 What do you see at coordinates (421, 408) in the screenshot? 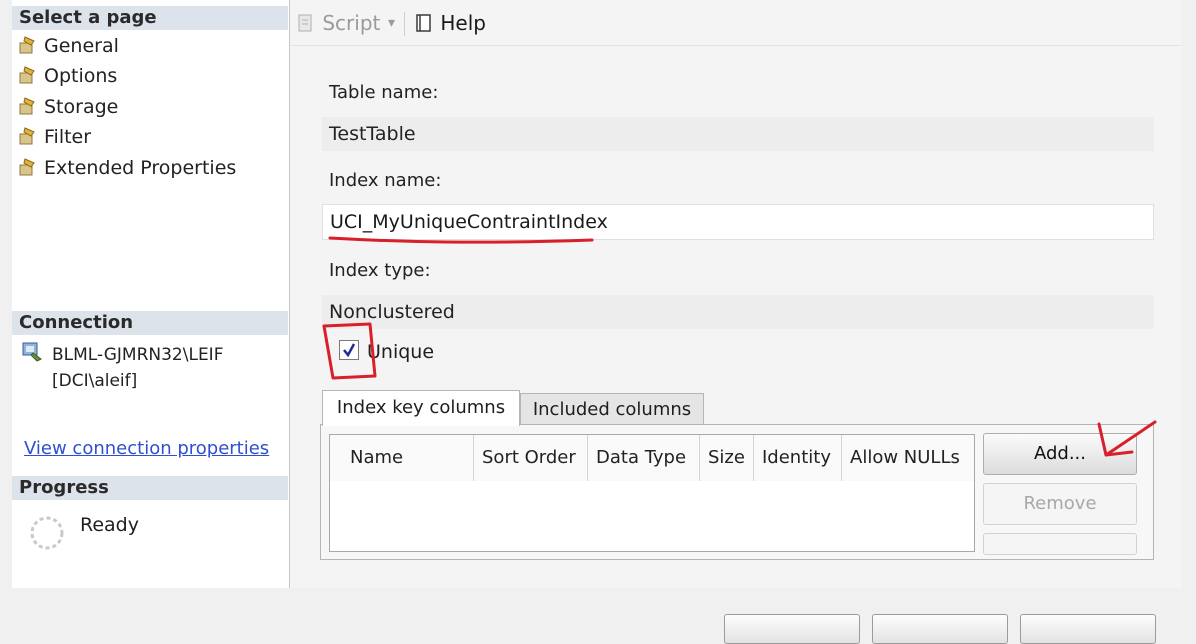
I see `tab-index-key-columns: Index key columns` at bounding box center [421, 408].